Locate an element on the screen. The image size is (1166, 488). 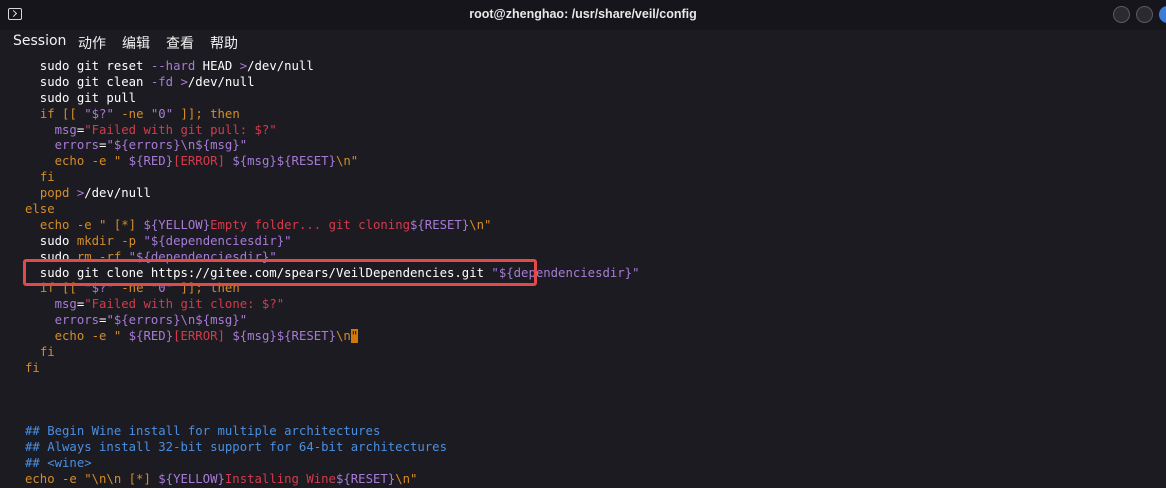
minimize-button is located at coordinates (1121, 14).